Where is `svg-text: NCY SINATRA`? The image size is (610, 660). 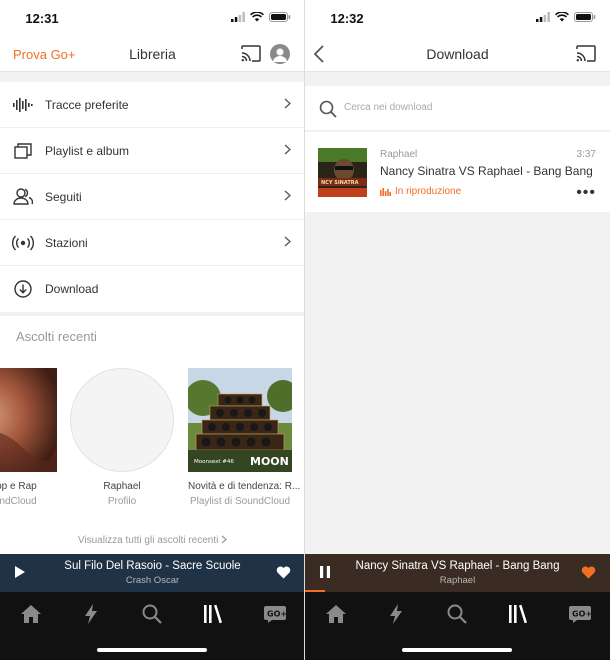
svg-text: NCY SINATRA is located at coordinates (340, 183).